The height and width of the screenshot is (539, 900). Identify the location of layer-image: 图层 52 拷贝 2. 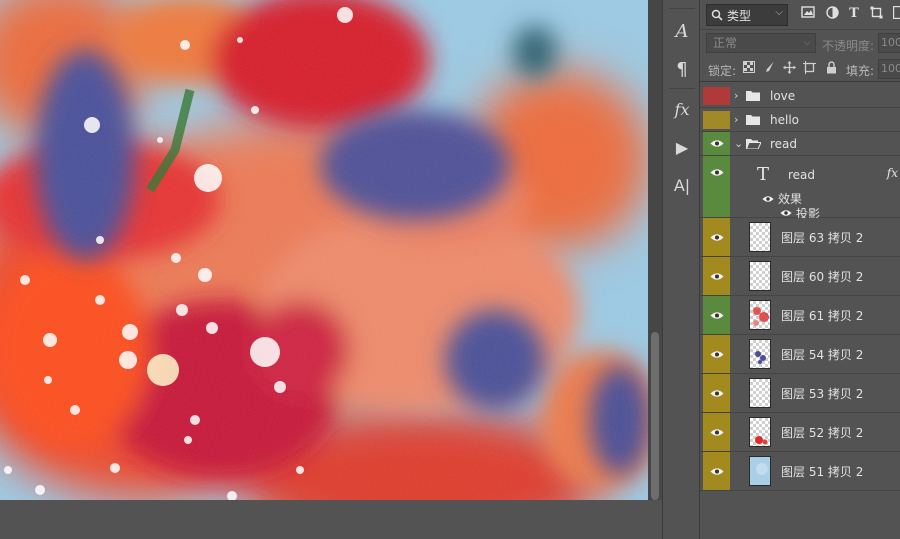
(800, 432).